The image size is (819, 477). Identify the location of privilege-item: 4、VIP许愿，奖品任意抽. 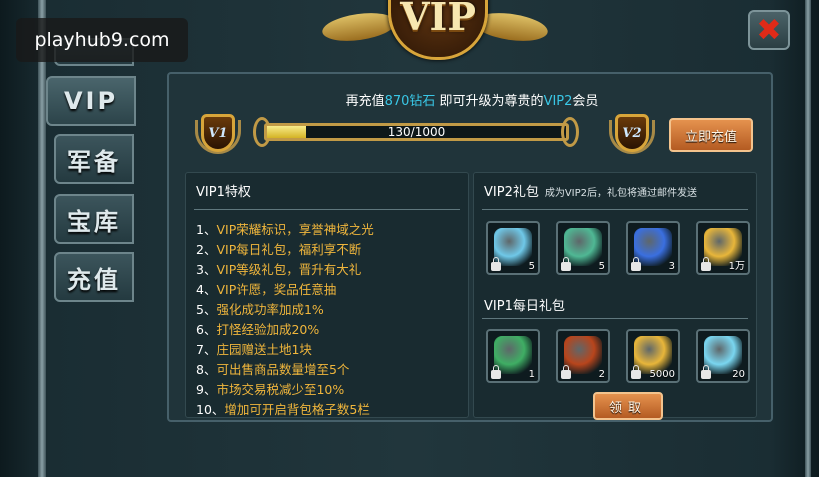
(266, 288).